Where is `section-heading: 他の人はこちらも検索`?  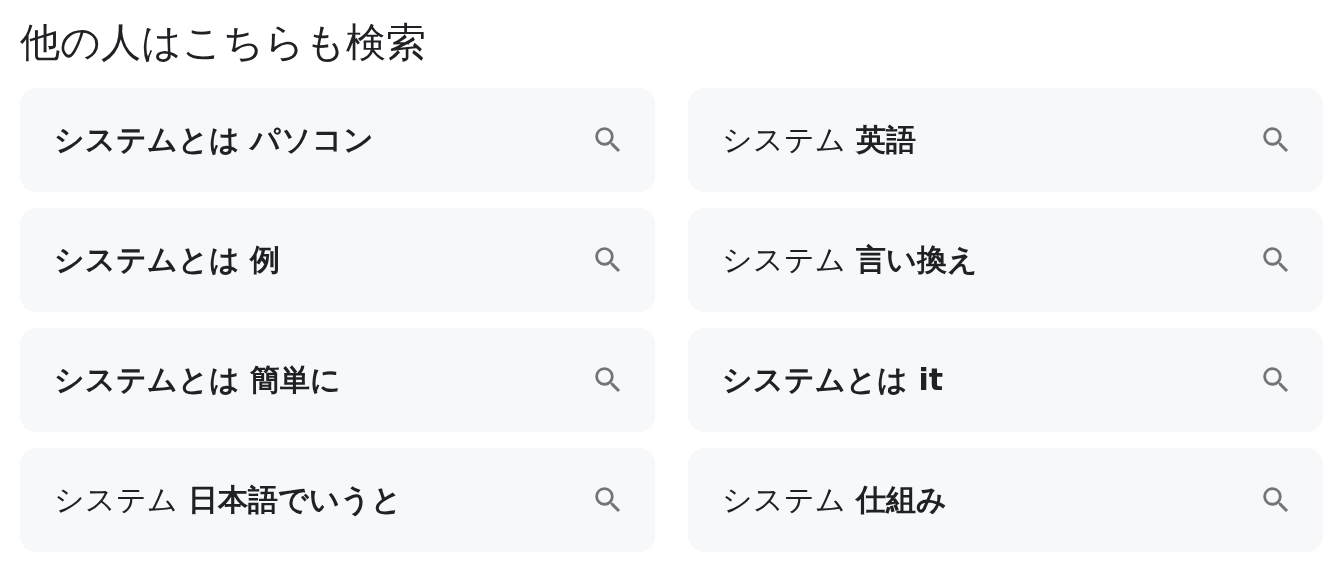 section-heading: 他の人はこちらも検索 is located at coordinates (223, 42).